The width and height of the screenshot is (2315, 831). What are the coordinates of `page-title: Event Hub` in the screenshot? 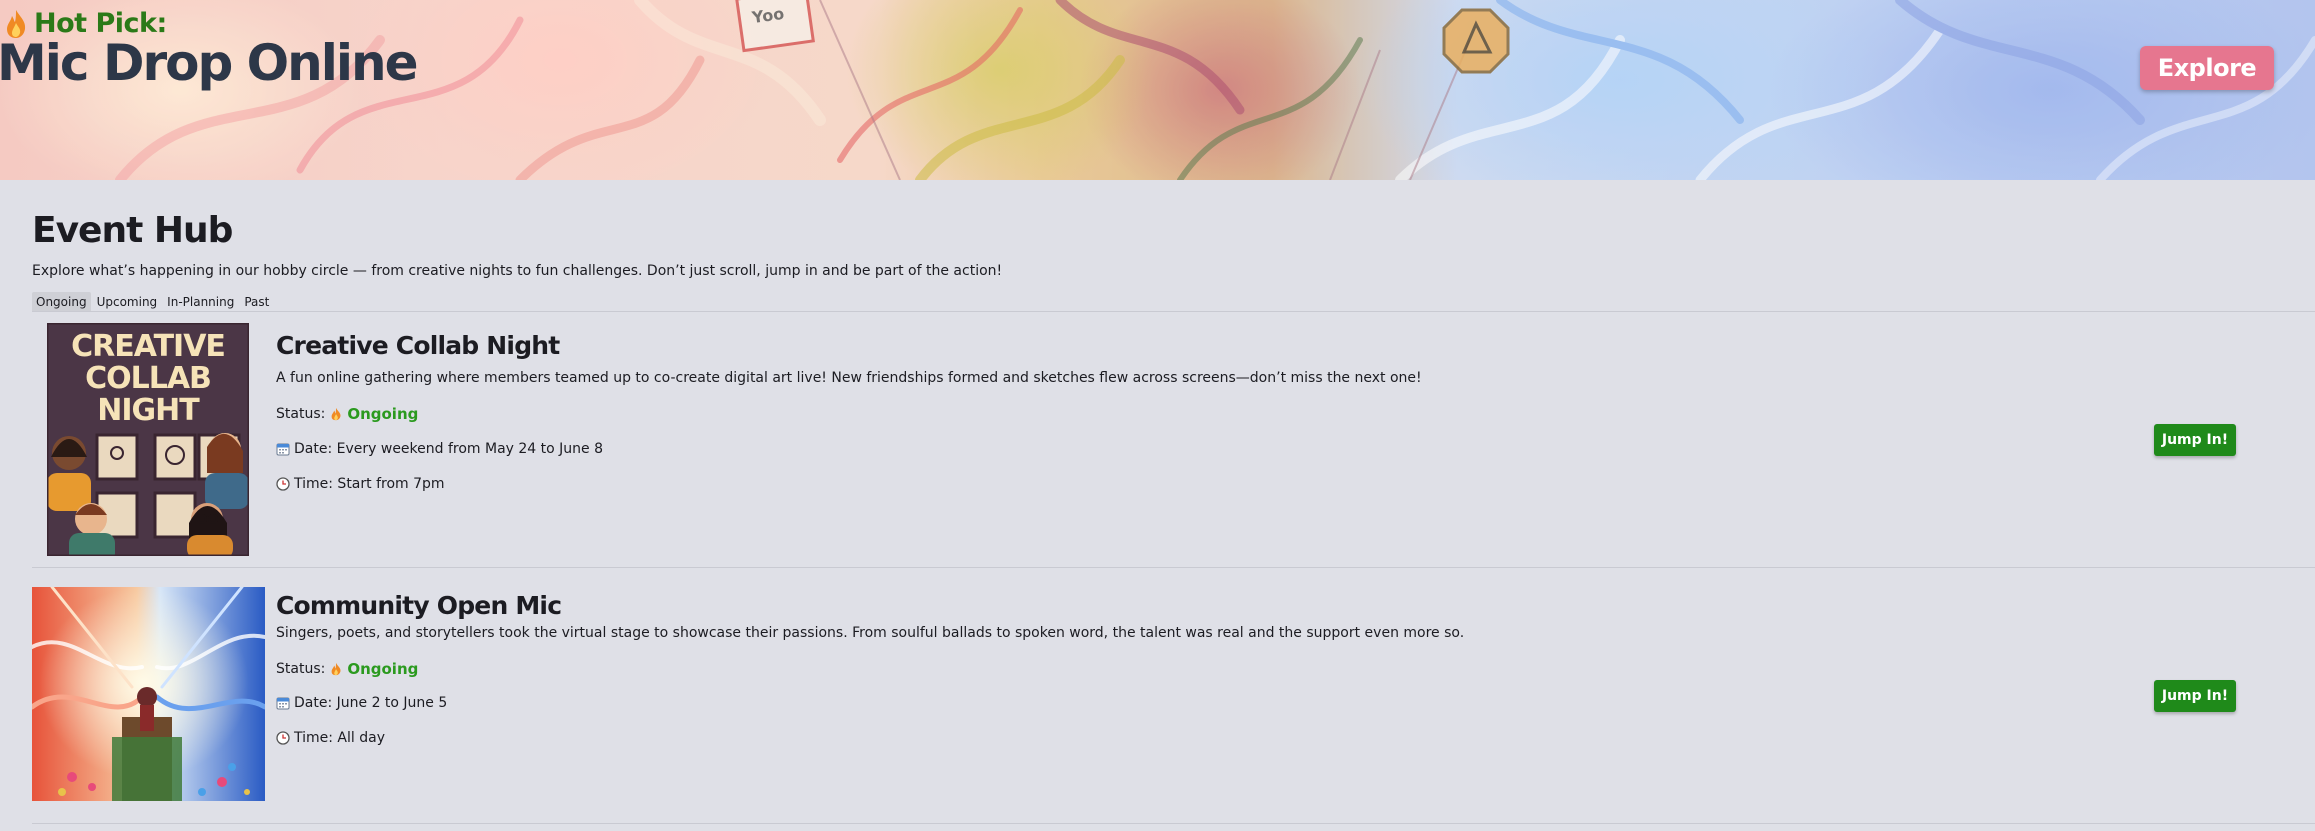 It's located at (132, 230).